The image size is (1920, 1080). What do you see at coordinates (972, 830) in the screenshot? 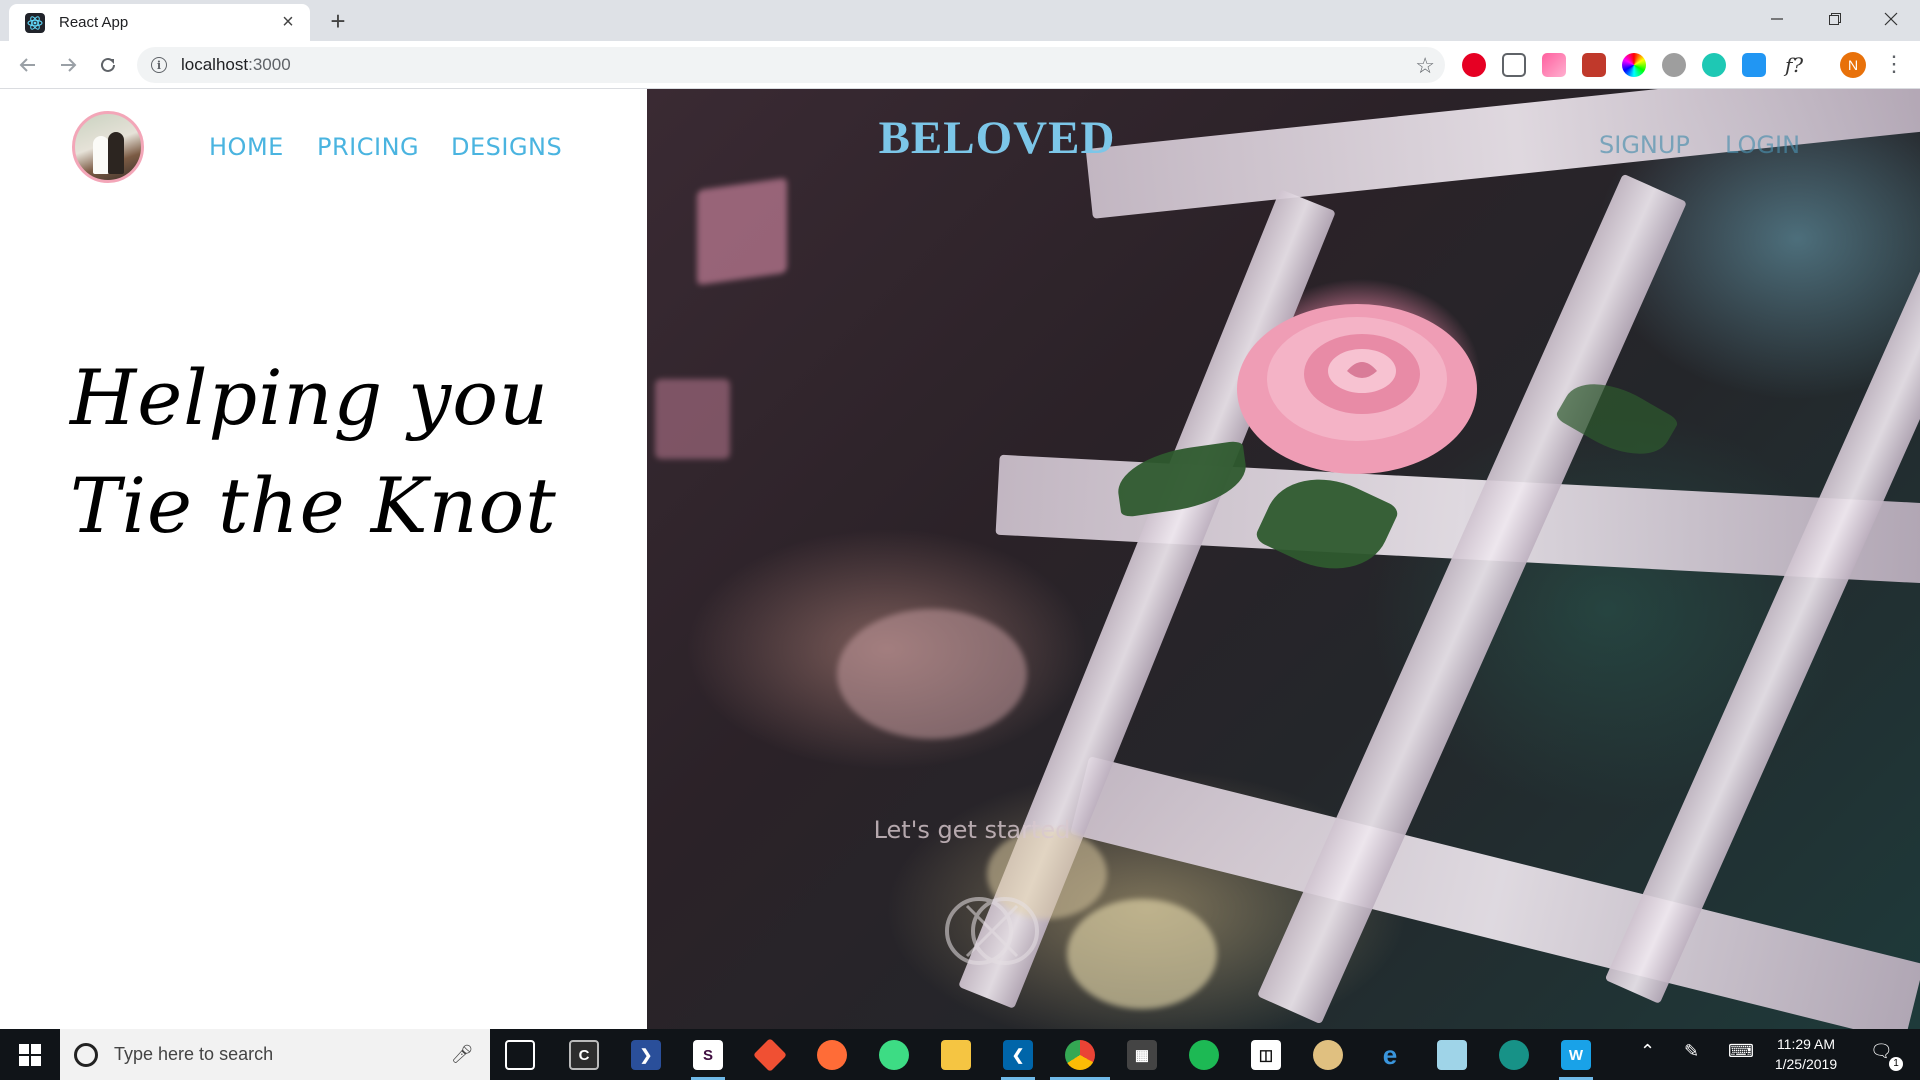
I see `get-started-link: Let's get started` at bounding box center [972, 830].